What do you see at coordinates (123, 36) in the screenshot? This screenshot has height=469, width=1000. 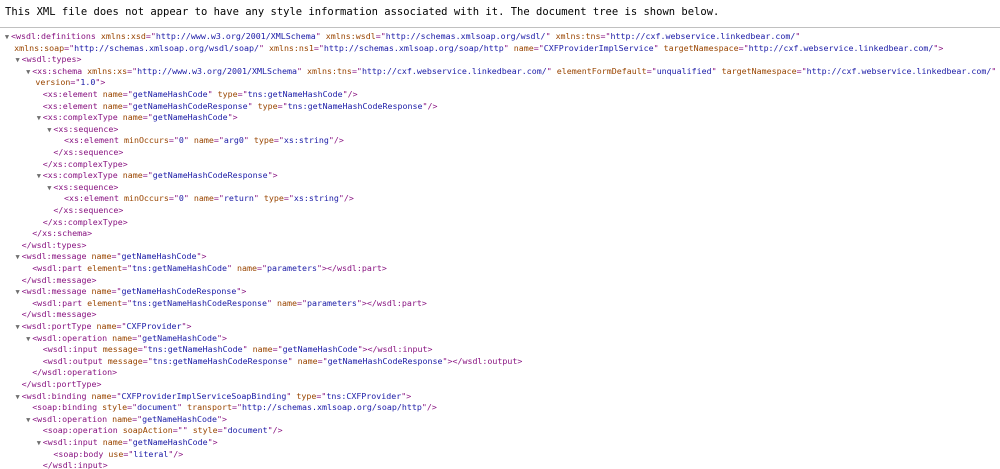 I see `xml-attribute-name: xmlns:xsd` at bounding box center [123, 36].